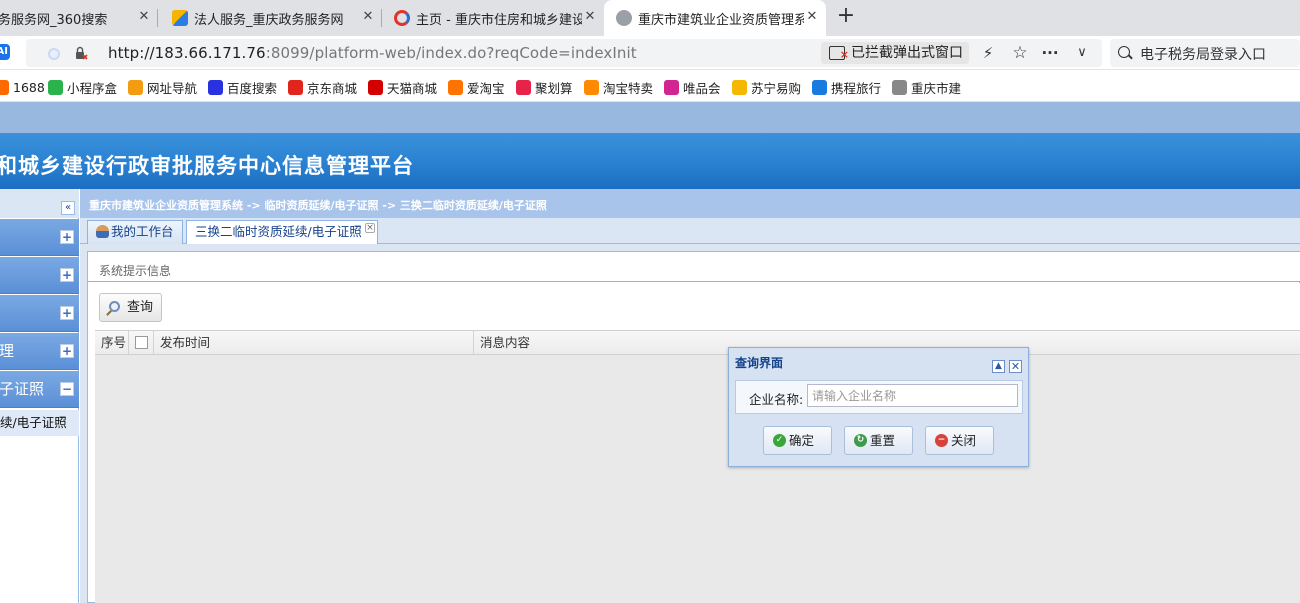 Image resolution: width=1300 pixels, height=603 pixels. Describe the element at coordinates (998, 366) in the screenshot. I see `collapse-up-icon: ▲` at that location.